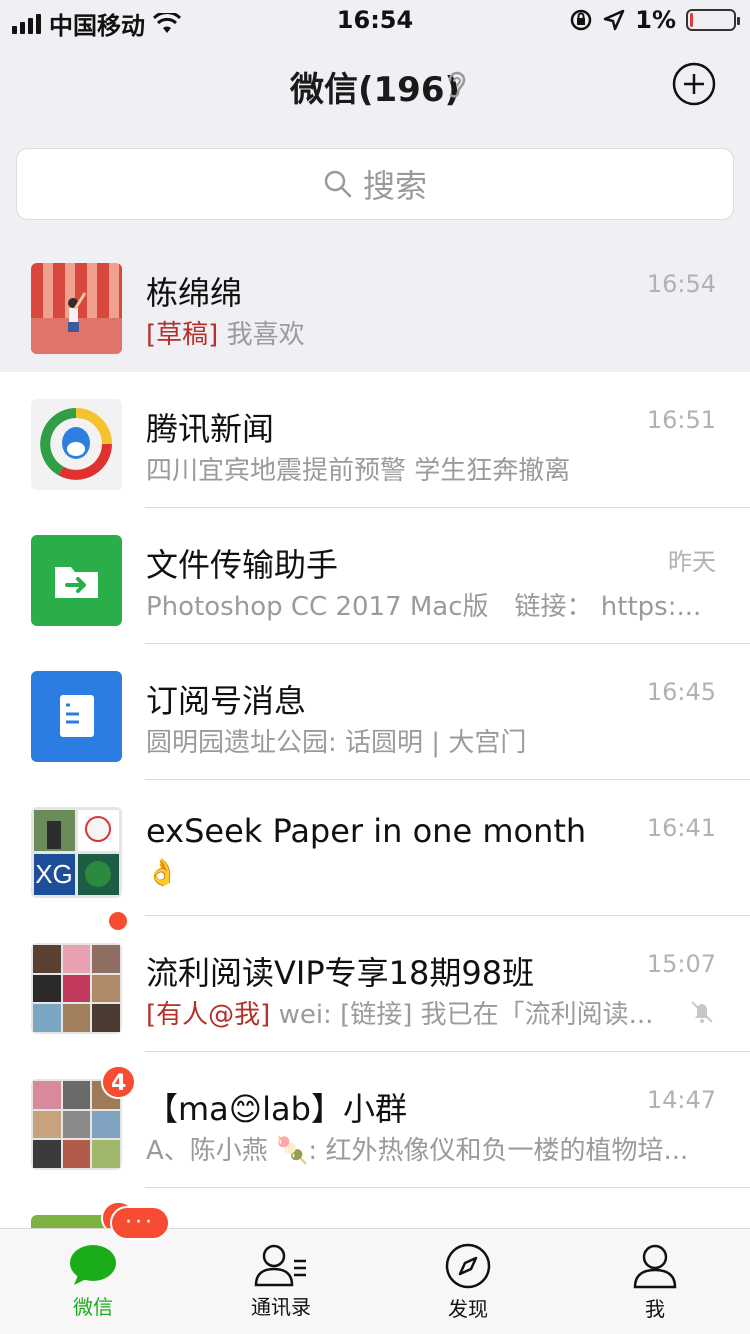 The height and width of the screenshot is (1334, 750). Describe the element at coordinates (681, 1100) in the screenshot. I see `chat-time: 14:47` at that location.